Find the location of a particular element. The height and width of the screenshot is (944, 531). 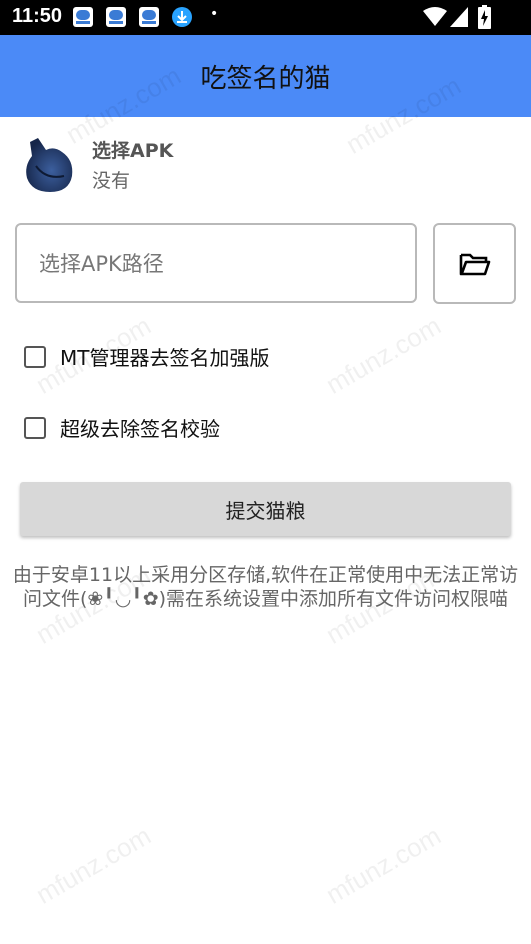

download-icon is located at coordinates (182, 17).